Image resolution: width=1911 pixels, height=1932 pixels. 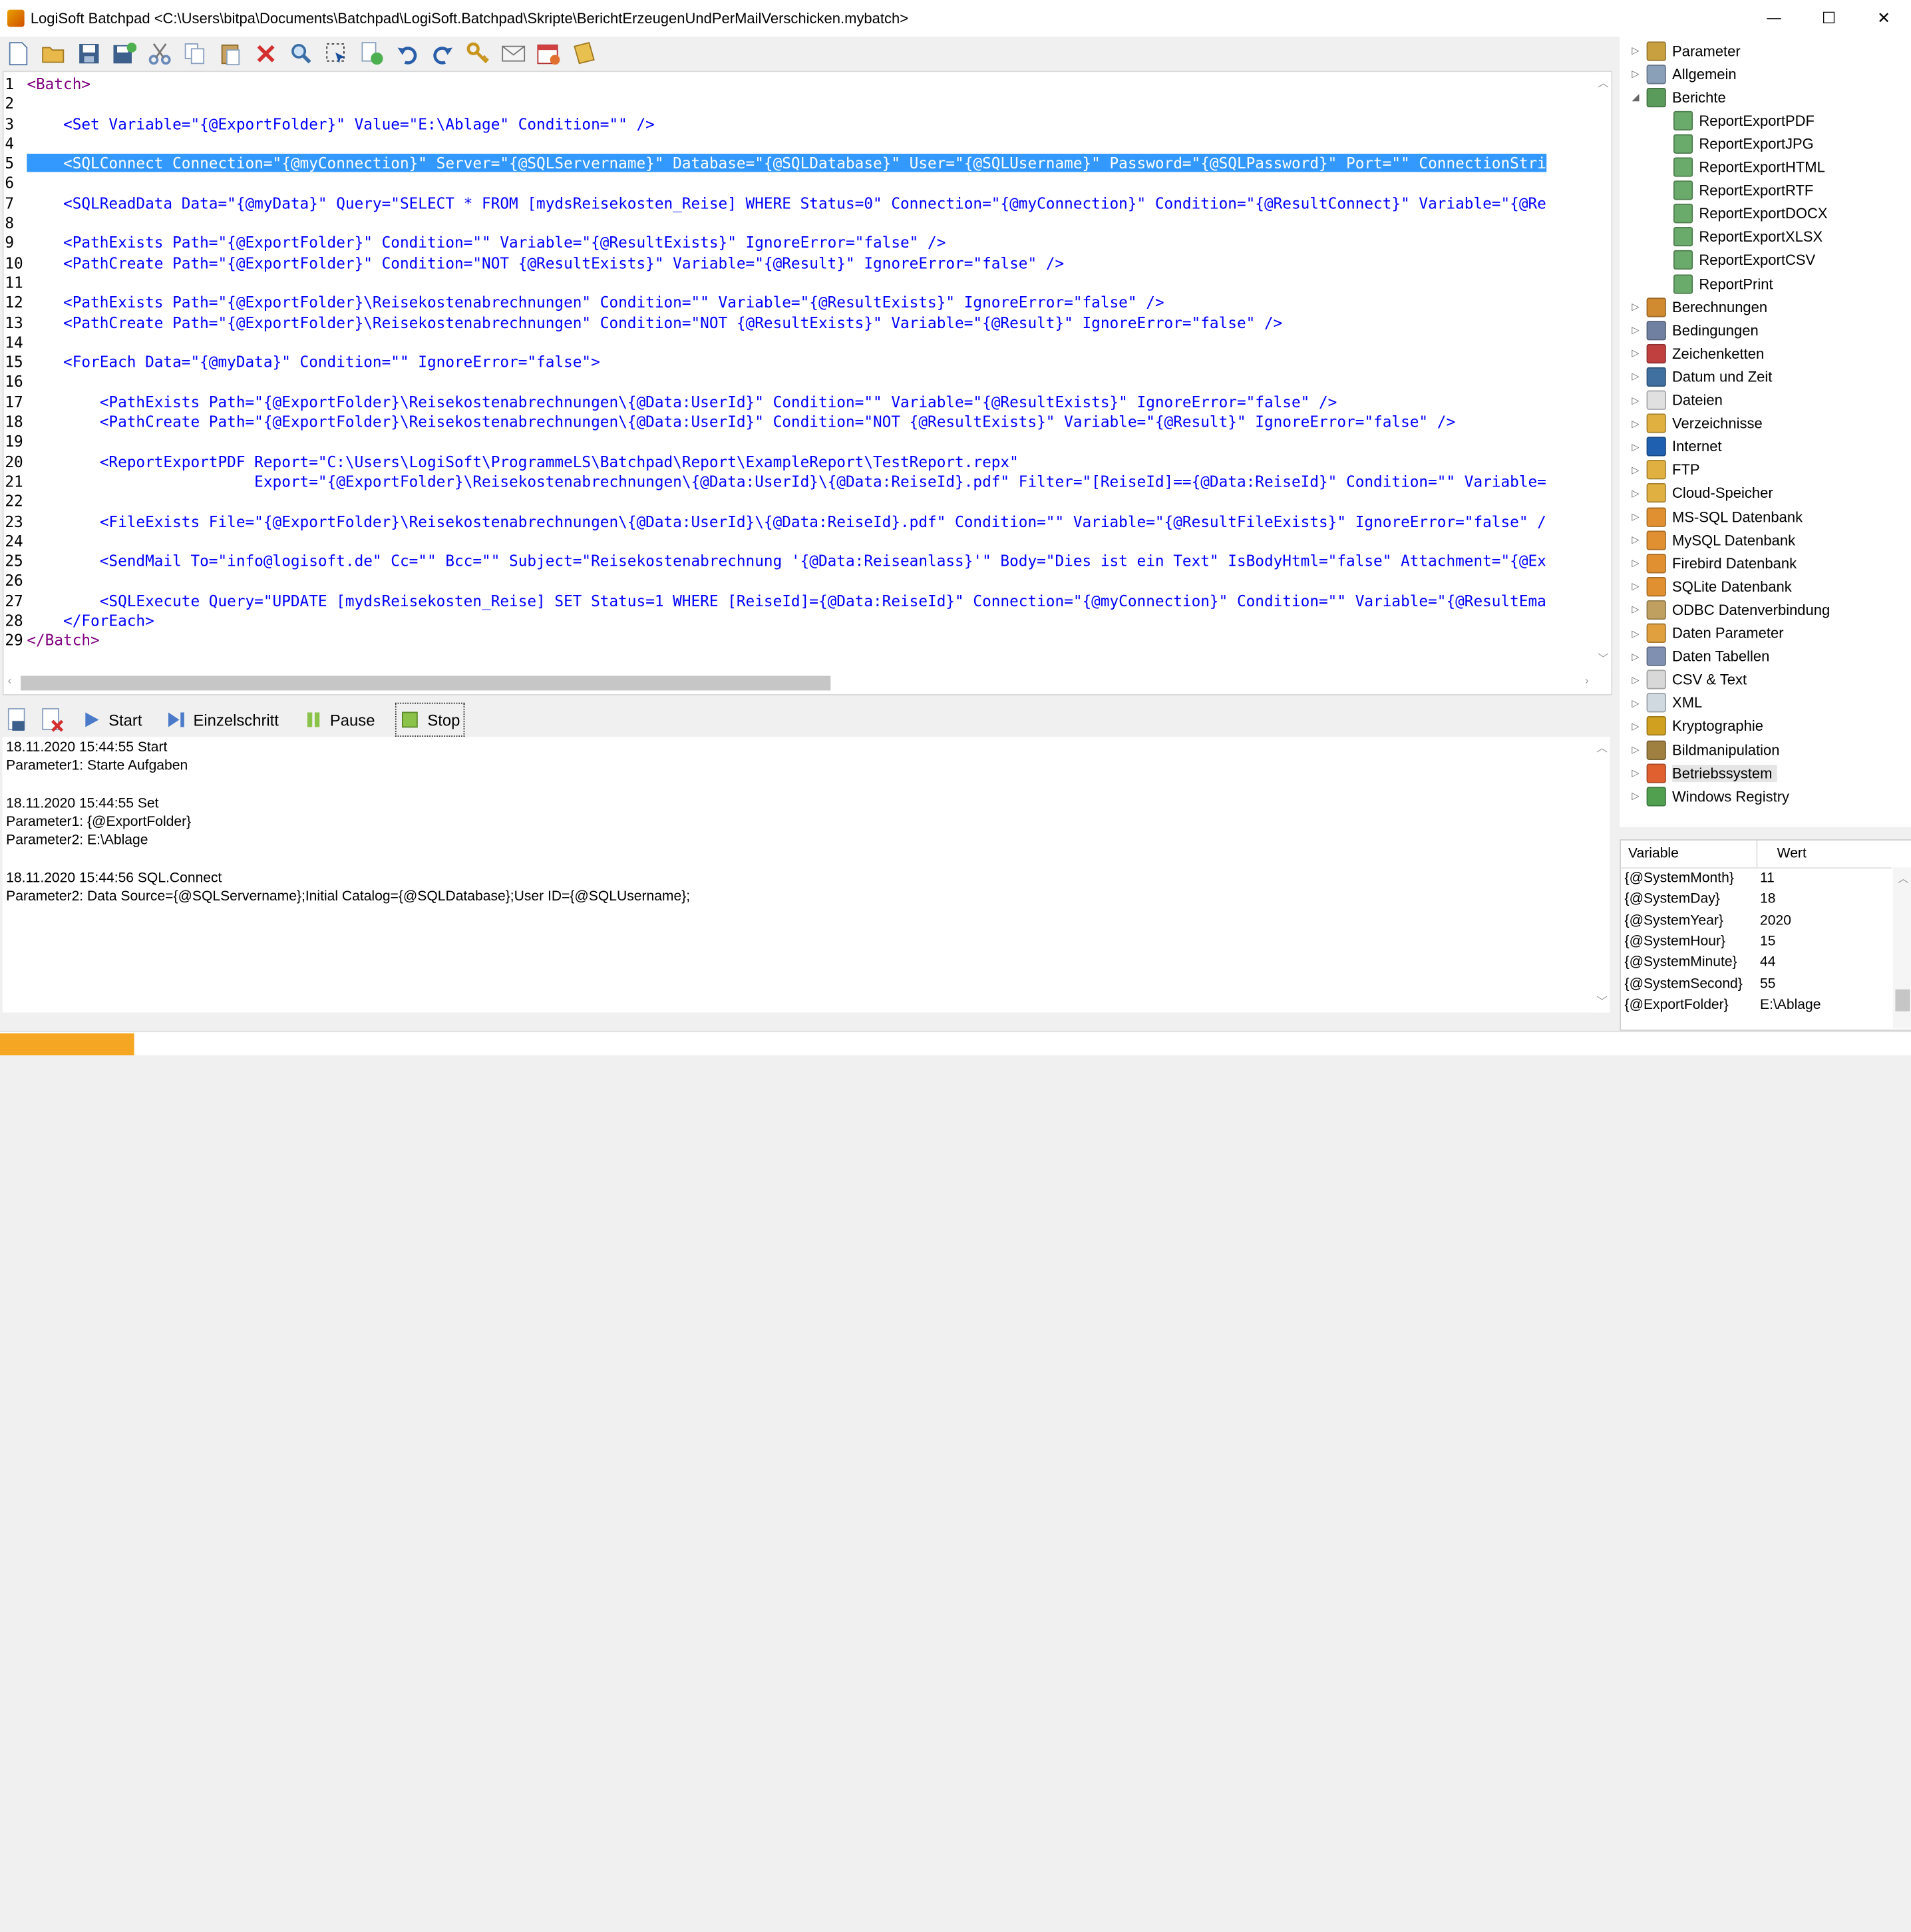 What do you see at coordinates (798, 582) in the screenshot?
I see `code-line: 26` at bounding box center [798, 582].